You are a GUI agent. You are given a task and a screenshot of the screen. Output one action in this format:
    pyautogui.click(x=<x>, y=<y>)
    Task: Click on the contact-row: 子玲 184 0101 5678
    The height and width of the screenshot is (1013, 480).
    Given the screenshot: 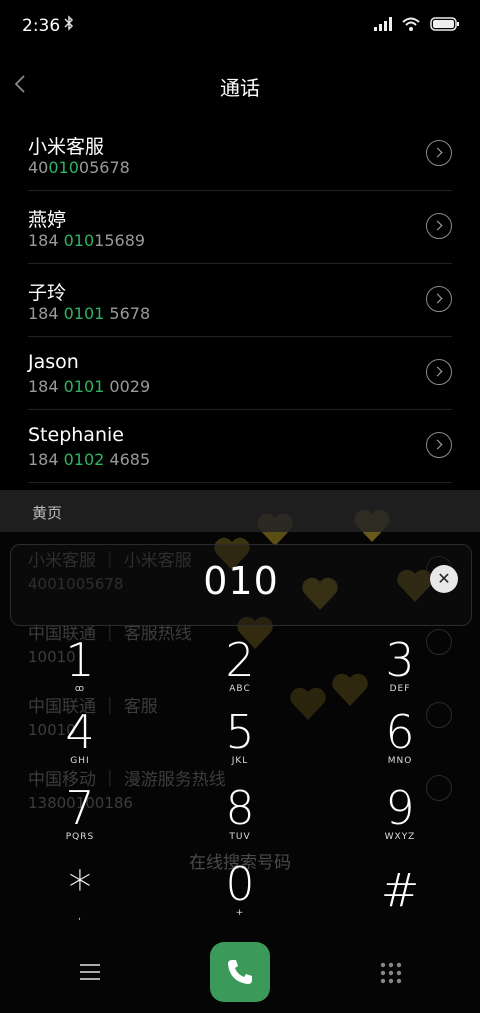 What is the action you would take?
    pyautogui.click(x=240, y=300)
    